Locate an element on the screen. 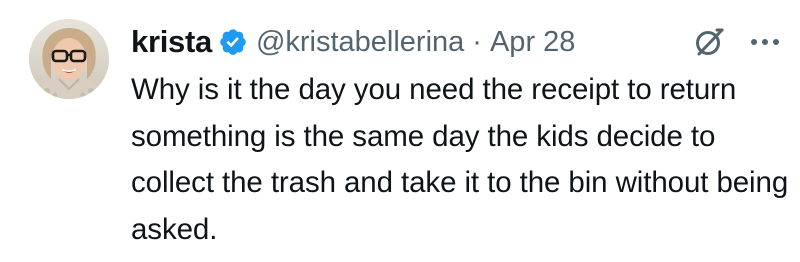  avatar-image is located at coordinates (69, 59).